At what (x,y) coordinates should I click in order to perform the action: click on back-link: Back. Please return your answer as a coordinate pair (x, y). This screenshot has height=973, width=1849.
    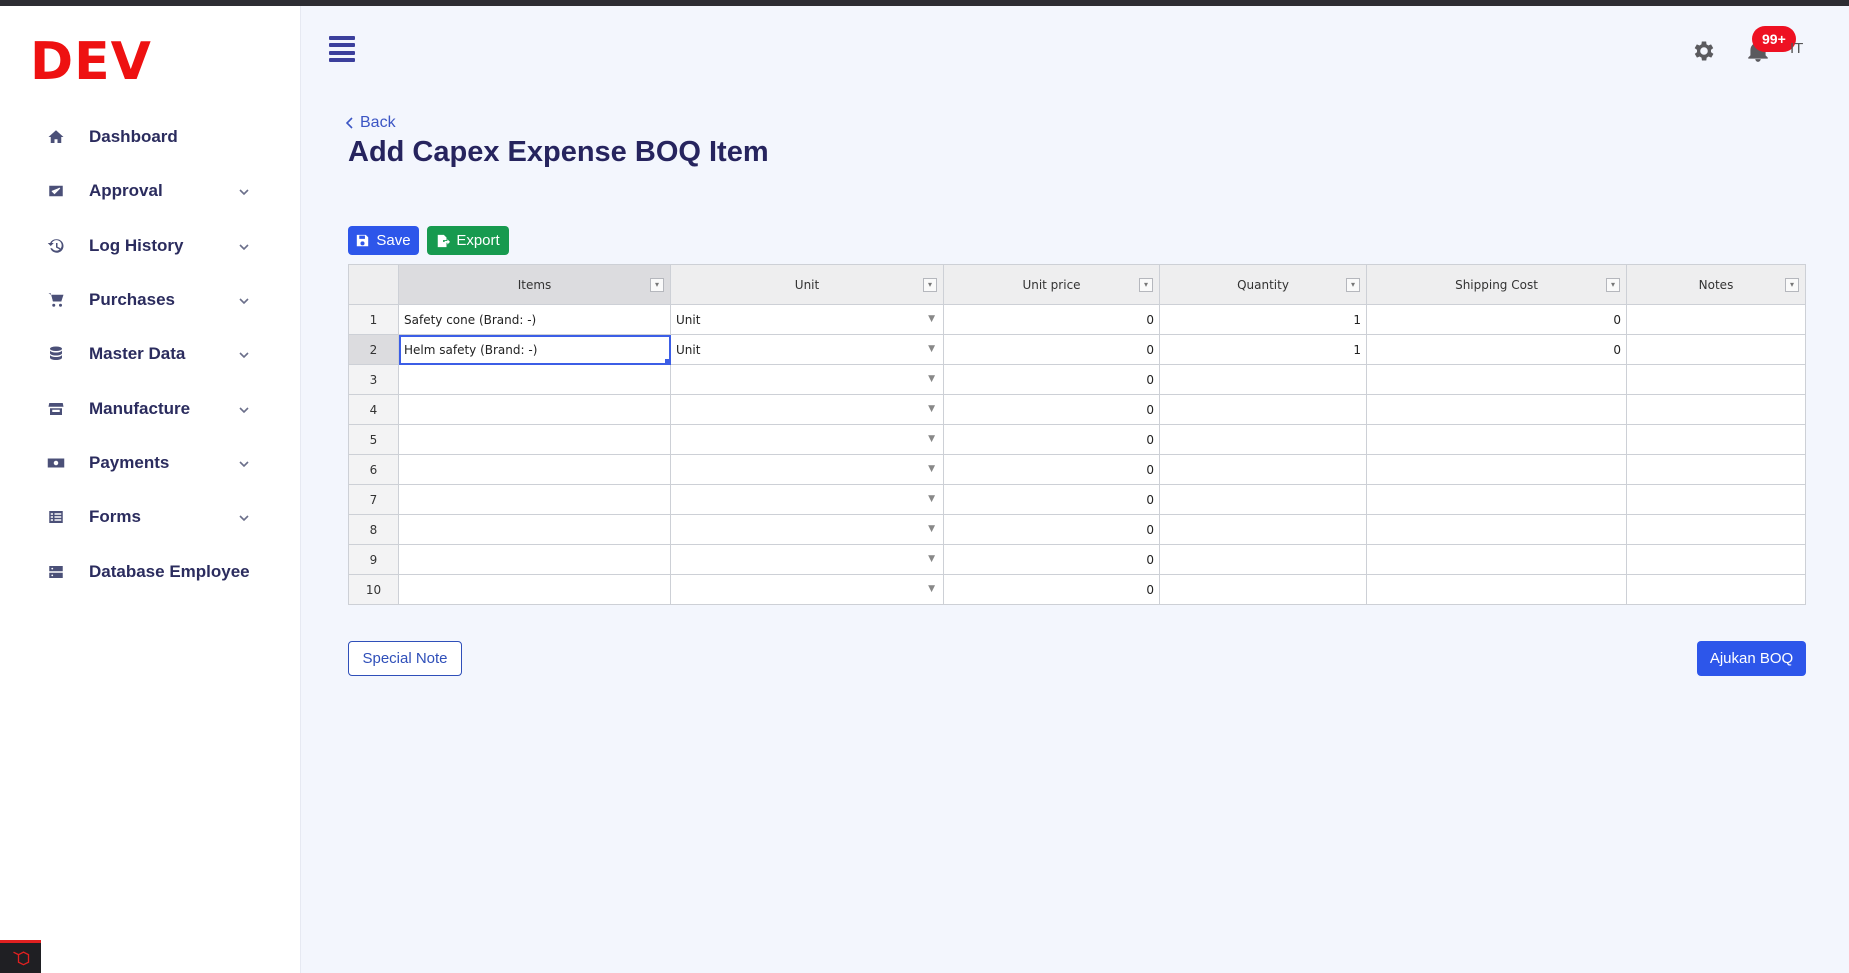
    Looking at the image, I should click on (371, 123).